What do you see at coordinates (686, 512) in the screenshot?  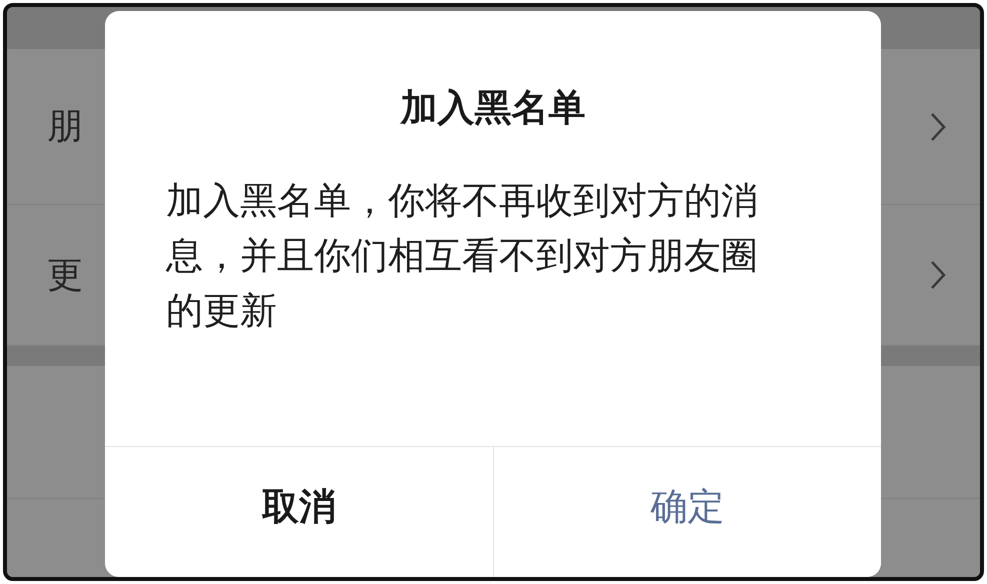 I see `confirm-button: 确定` at bounding box center [686, 512].